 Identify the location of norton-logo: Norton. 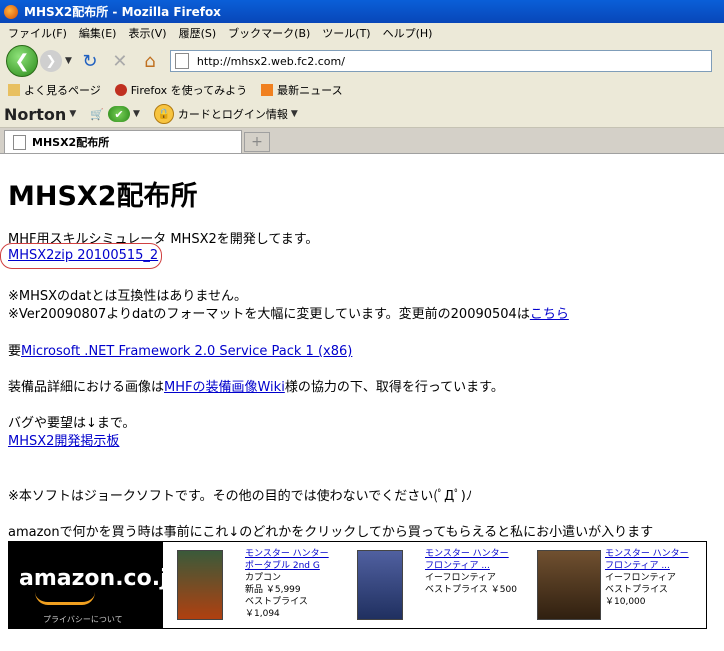
(35, 114).